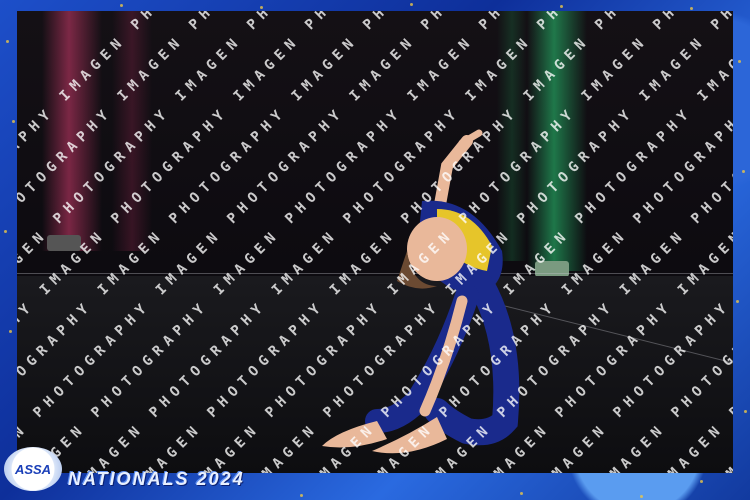 The height and width of the screenshot is (500, 750). I want to click on event-title: NATIONALS 2024, so click(156, 479).